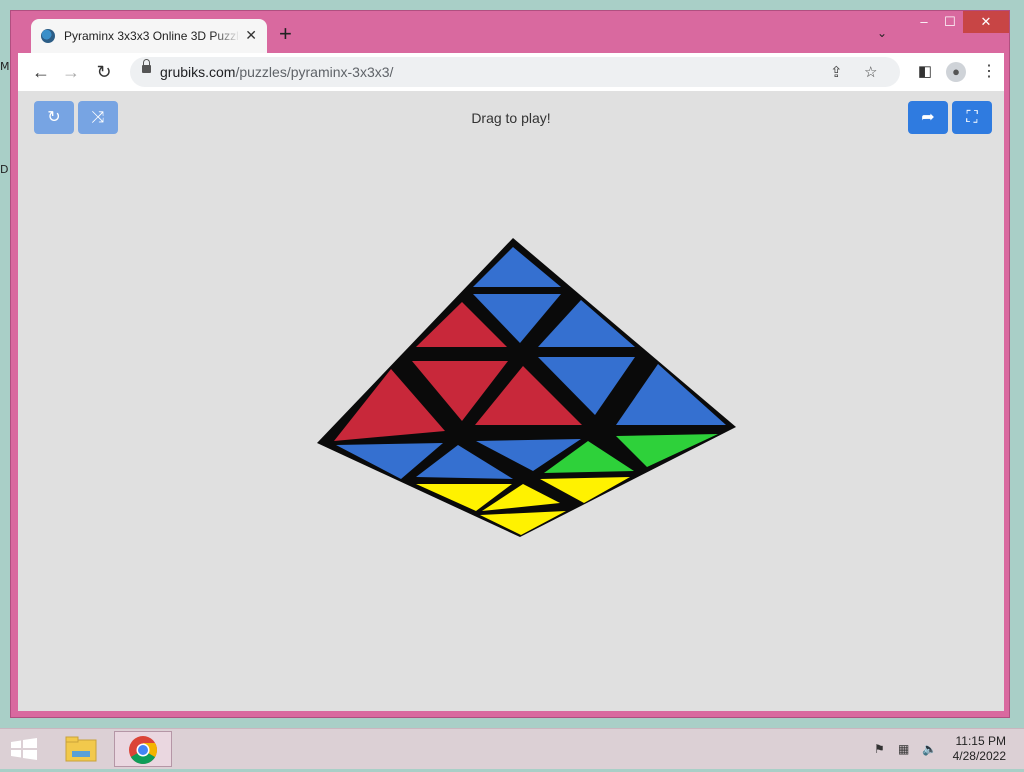 The width and height of the screenshot is (1024, 772). I want to click on system-clock: 11:15 PM 4/28/2022, so click(979, 749).